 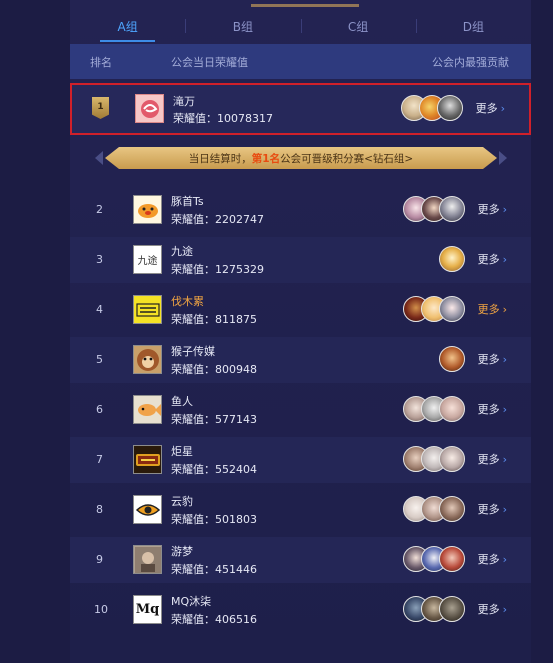 I want to click on header-rank: 排名, so click(x=101, y=62).